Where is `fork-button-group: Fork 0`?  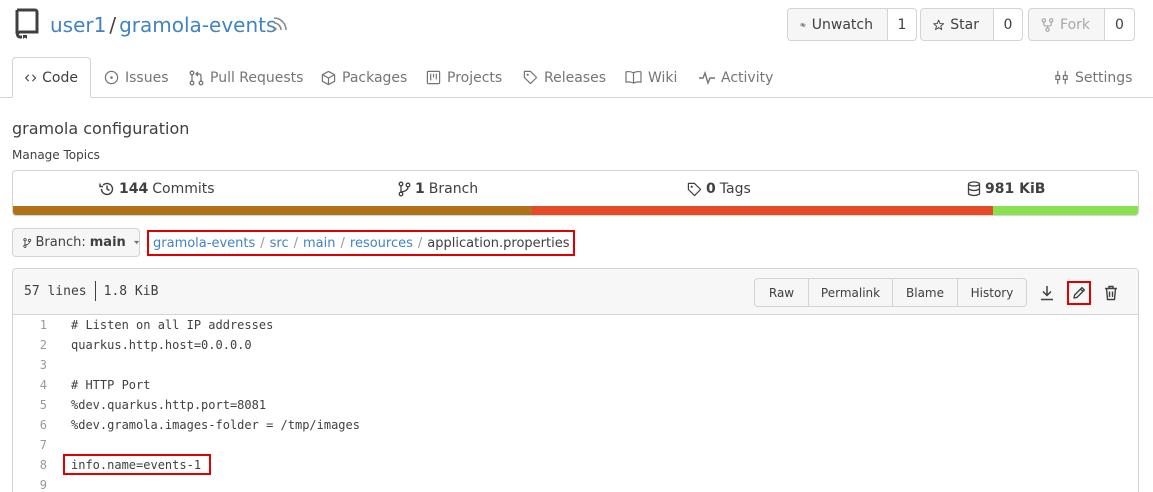
fork-button-group: Fork 0 is located at coordinates (1081, 24).